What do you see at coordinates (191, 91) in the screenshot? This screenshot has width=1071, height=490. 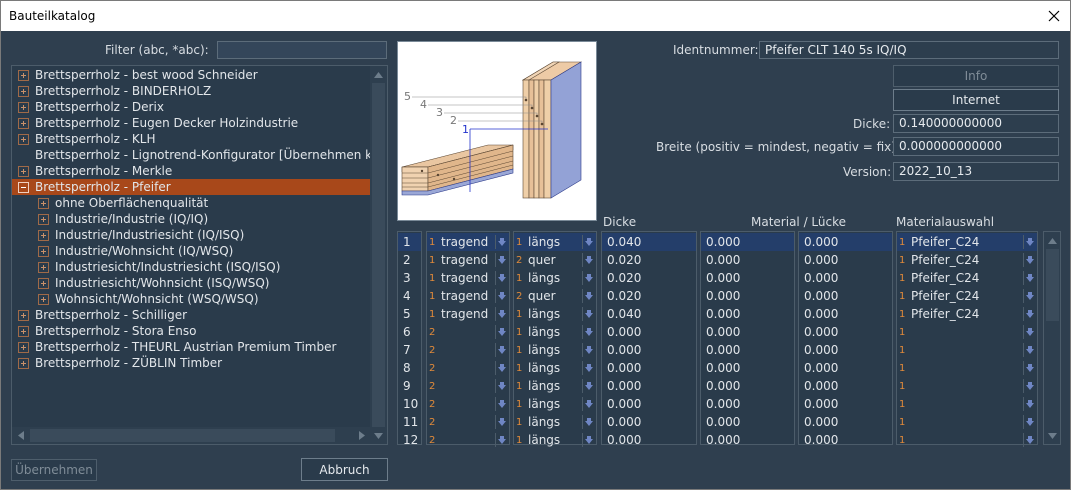 I see `tree-item: Brettsperrholz - BINDERHOLZ` at bounding box center [191, 91].